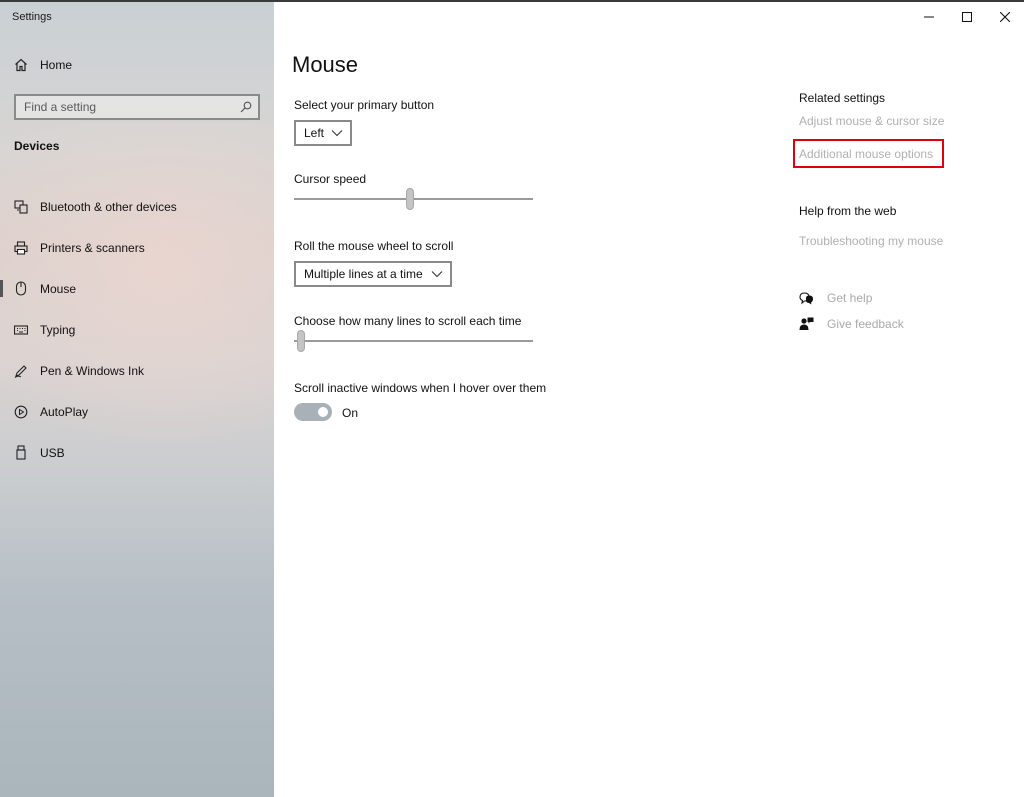 The height and width of the screenshot is (797, 1024). I want to click on scroll-wheel-label: Roll the mouse wheel to scroll, so click(374, 246).